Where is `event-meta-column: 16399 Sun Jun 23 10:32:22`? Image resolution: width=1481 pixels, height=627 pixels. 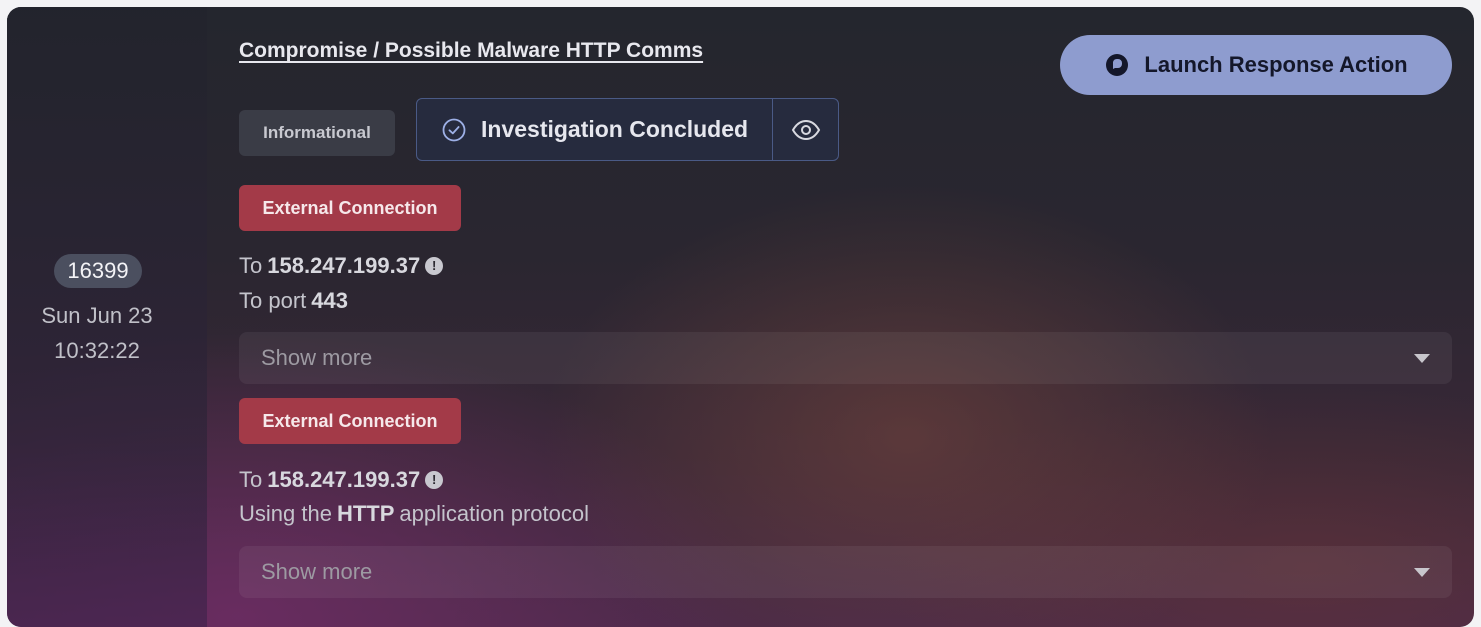
event-meta-column: 16399 Sun Jun 23 10:32:22 is located at coordinates (107, 317).